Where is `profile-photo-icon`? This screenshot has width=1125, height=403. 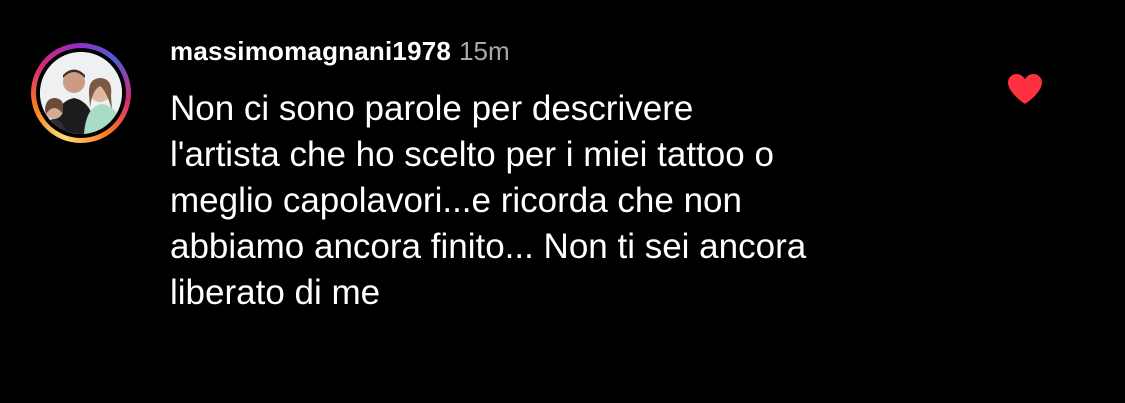 profile-photo-icon is located at coordinates (81, 93).